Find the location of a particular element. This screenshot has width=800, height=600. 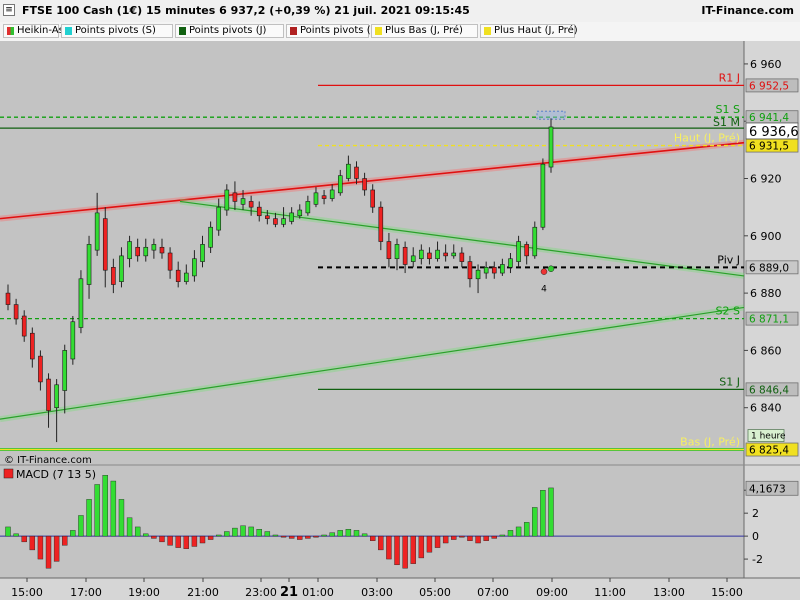

y-tick-label: 6 840 is located at coordinates (766, 408).